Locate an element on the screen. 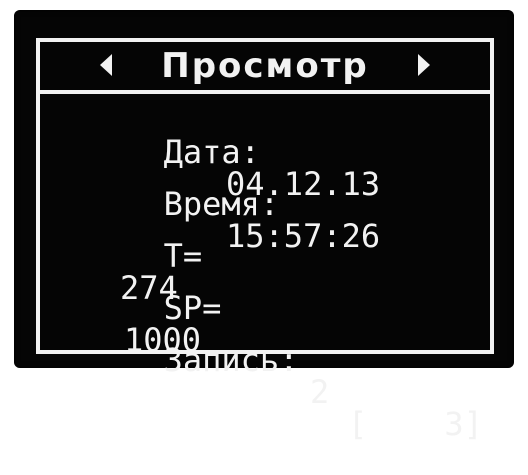 This screenshot has height=475, width=528. record-total: [ 3] is located at coordinates (415, 424).